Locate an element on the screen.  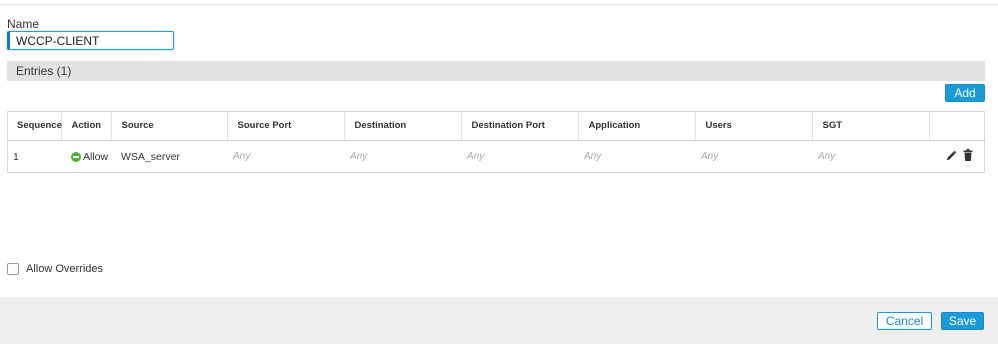
allow-overrides-label: Allow Overrides is located at coordinates (65, 269).